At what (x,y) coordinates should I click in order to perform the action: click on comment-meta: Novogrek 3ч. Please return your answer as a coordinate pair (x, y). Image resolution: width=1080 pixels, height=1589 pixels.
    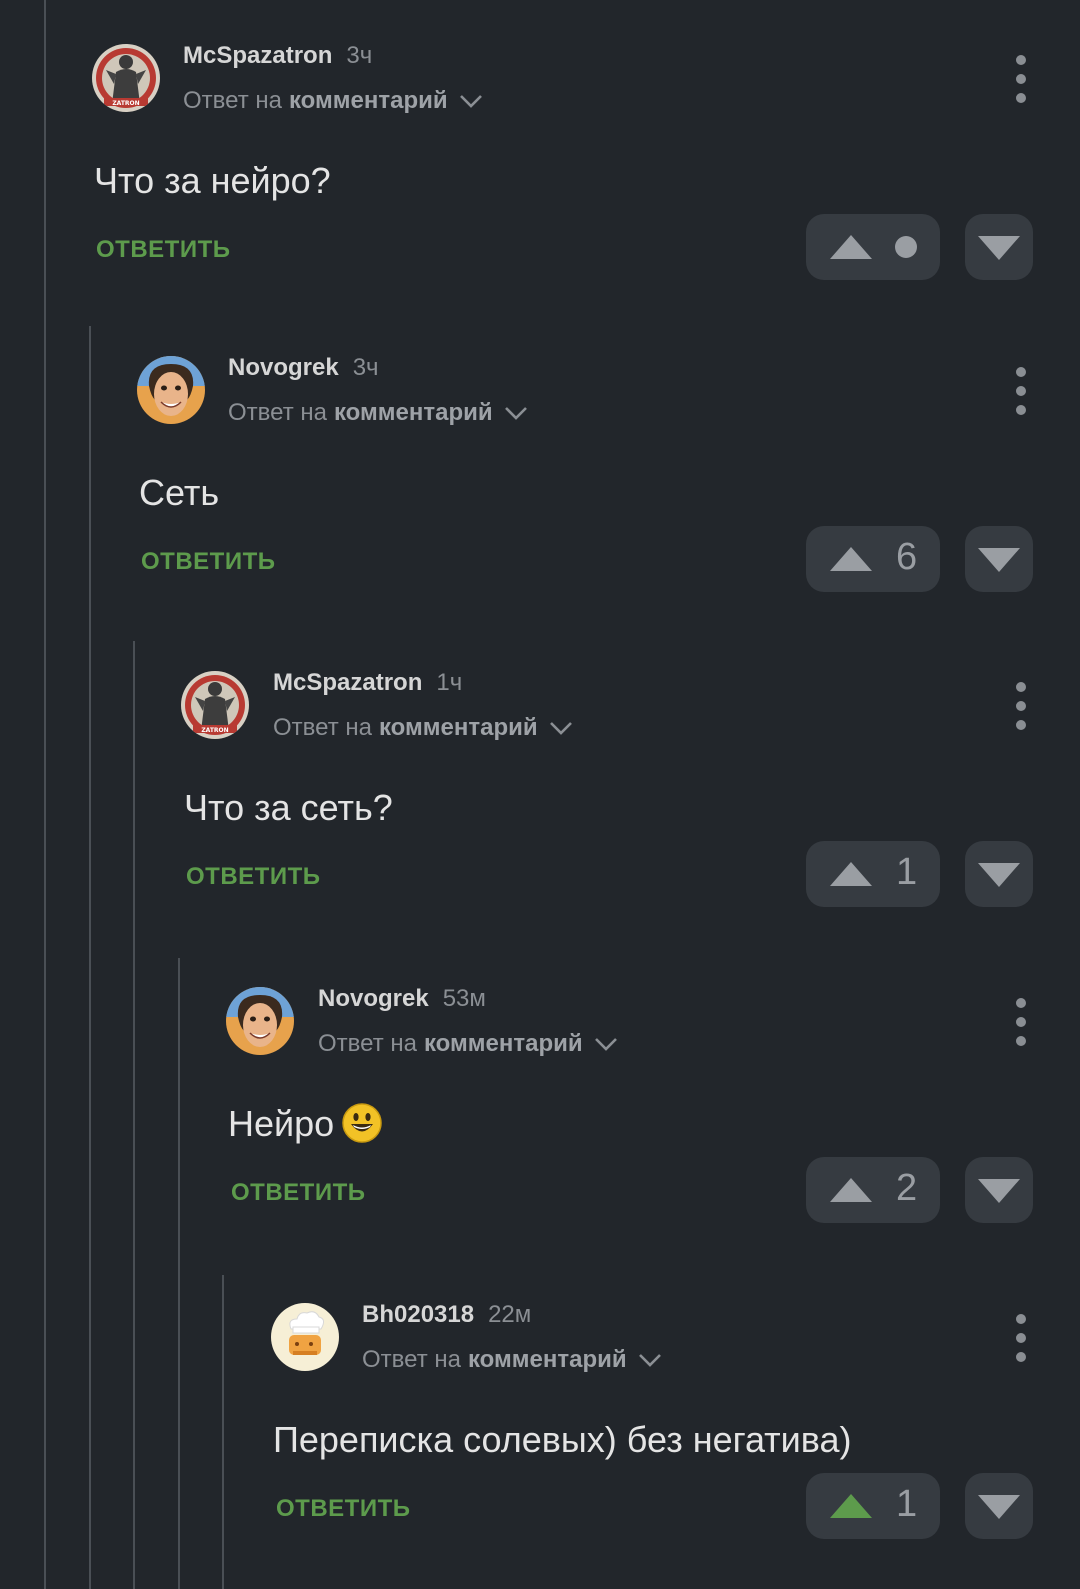
    Looking at the image, I should click on (303, 368).